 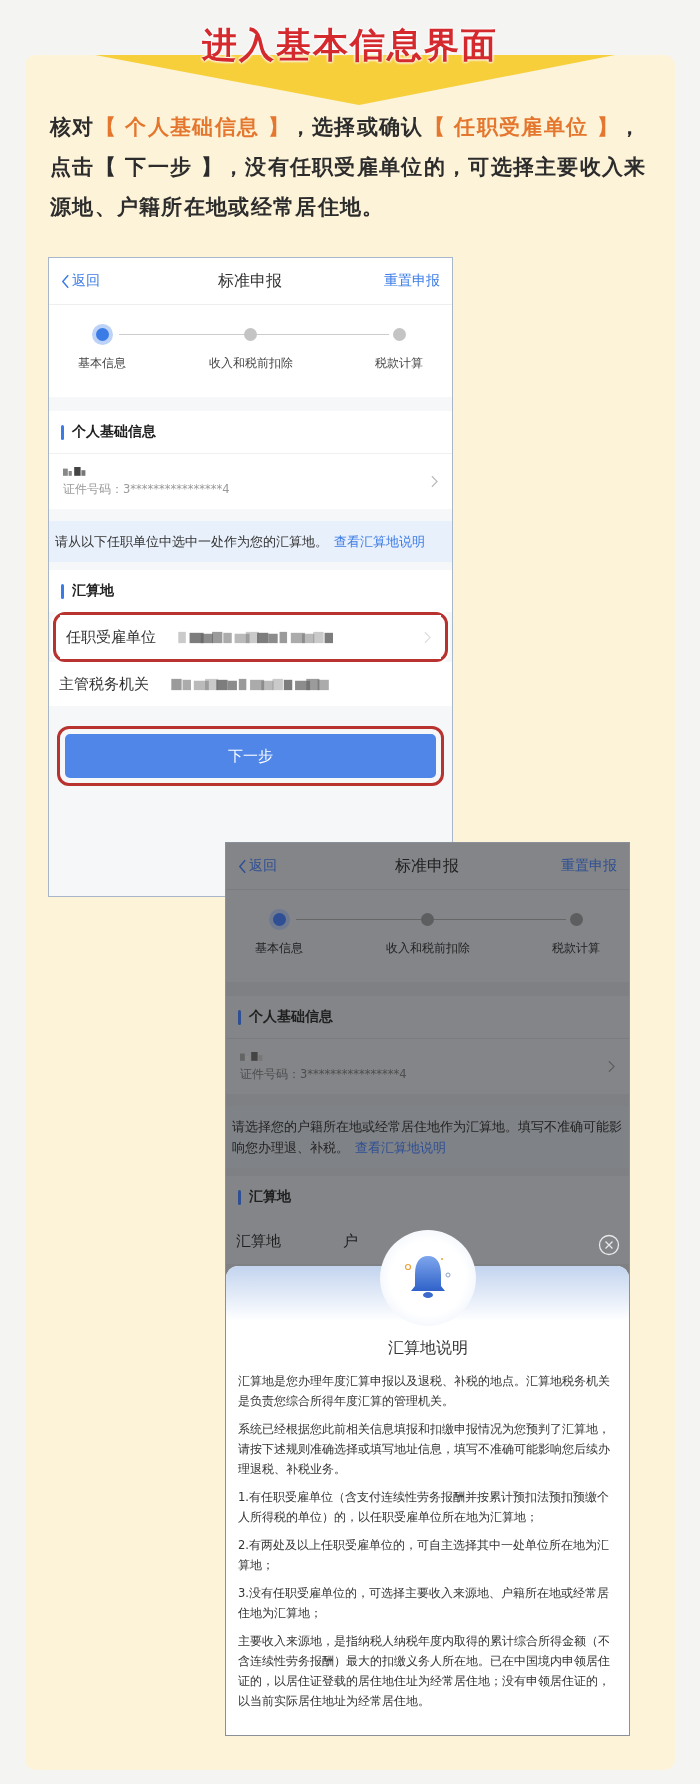 What do you see at coordinates (350, 1241) in the screenshot?
I see `row-value: 户` at bounding box center [350, 1241].